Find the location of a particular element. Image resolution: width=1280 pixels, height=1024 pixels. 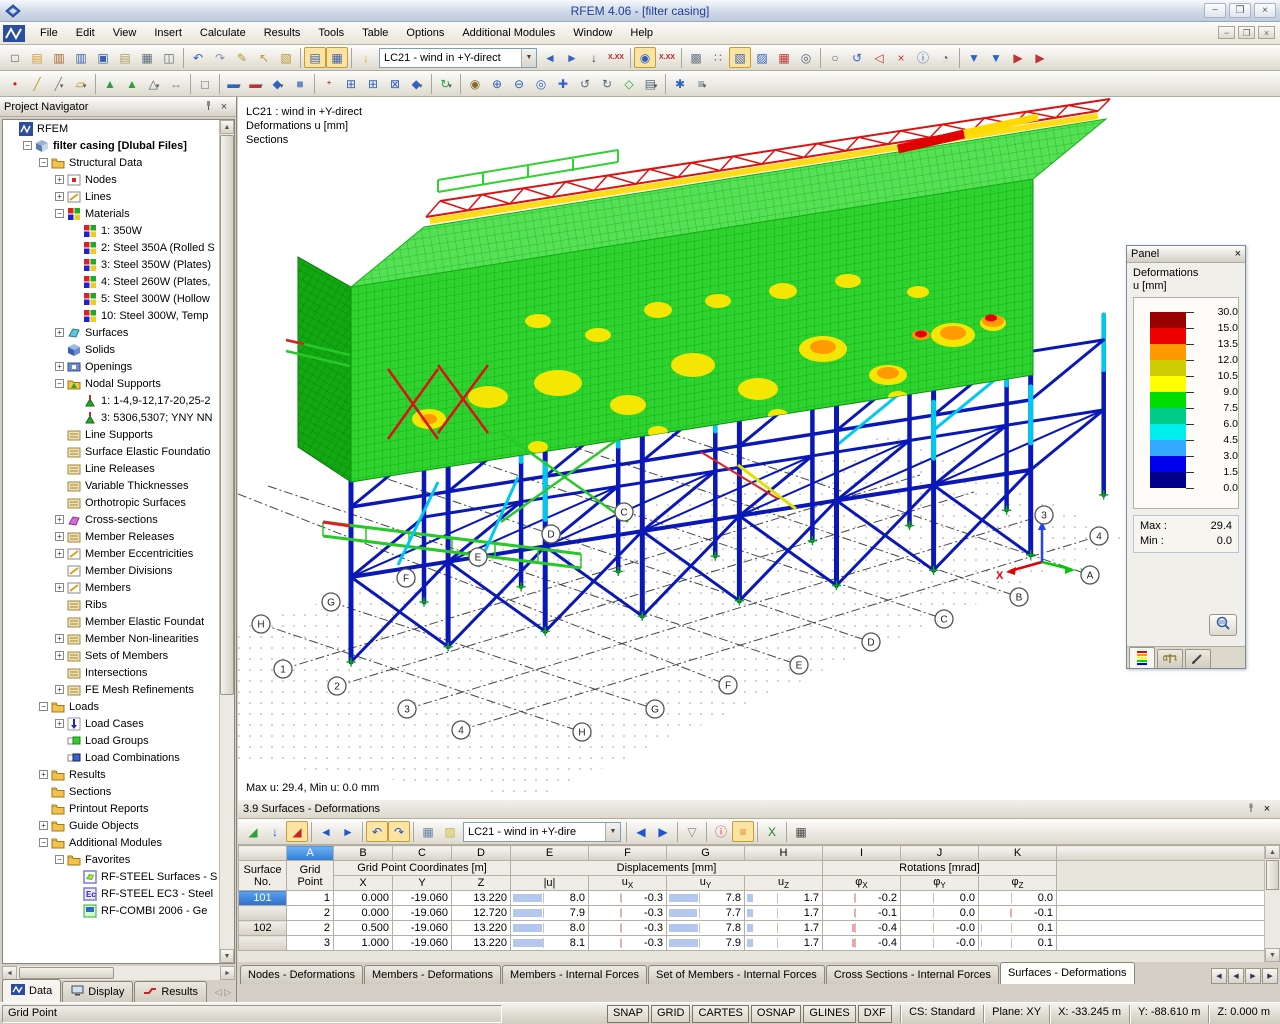

tree-item-filter-casing-dlubal-files: − filter casing [Dlubal Files] is located at coordinates (118, 145).